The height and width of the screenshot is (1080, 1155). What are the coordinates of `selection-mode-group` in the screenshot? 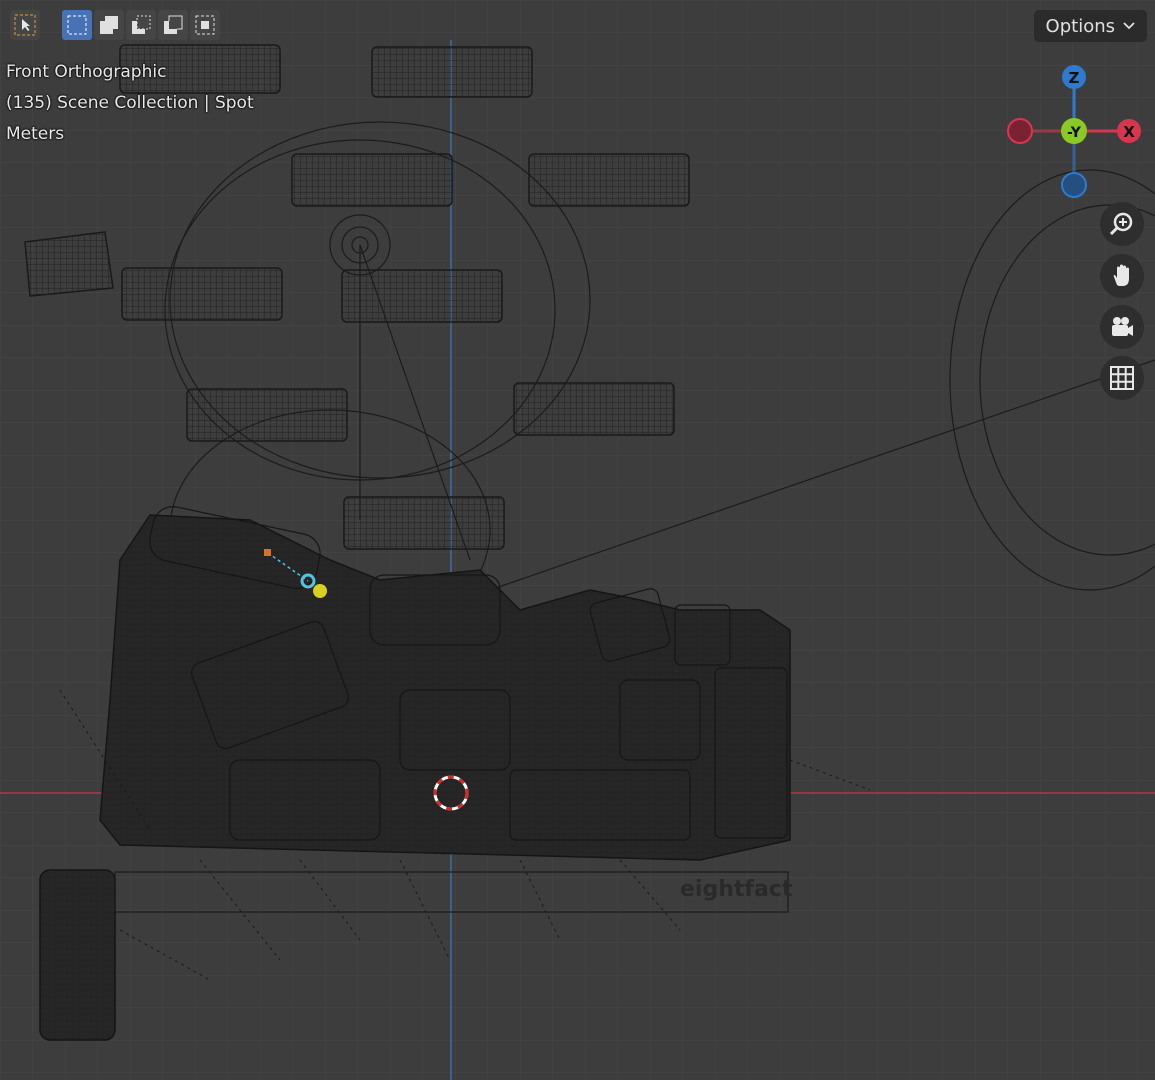 It's located at (141, 25).